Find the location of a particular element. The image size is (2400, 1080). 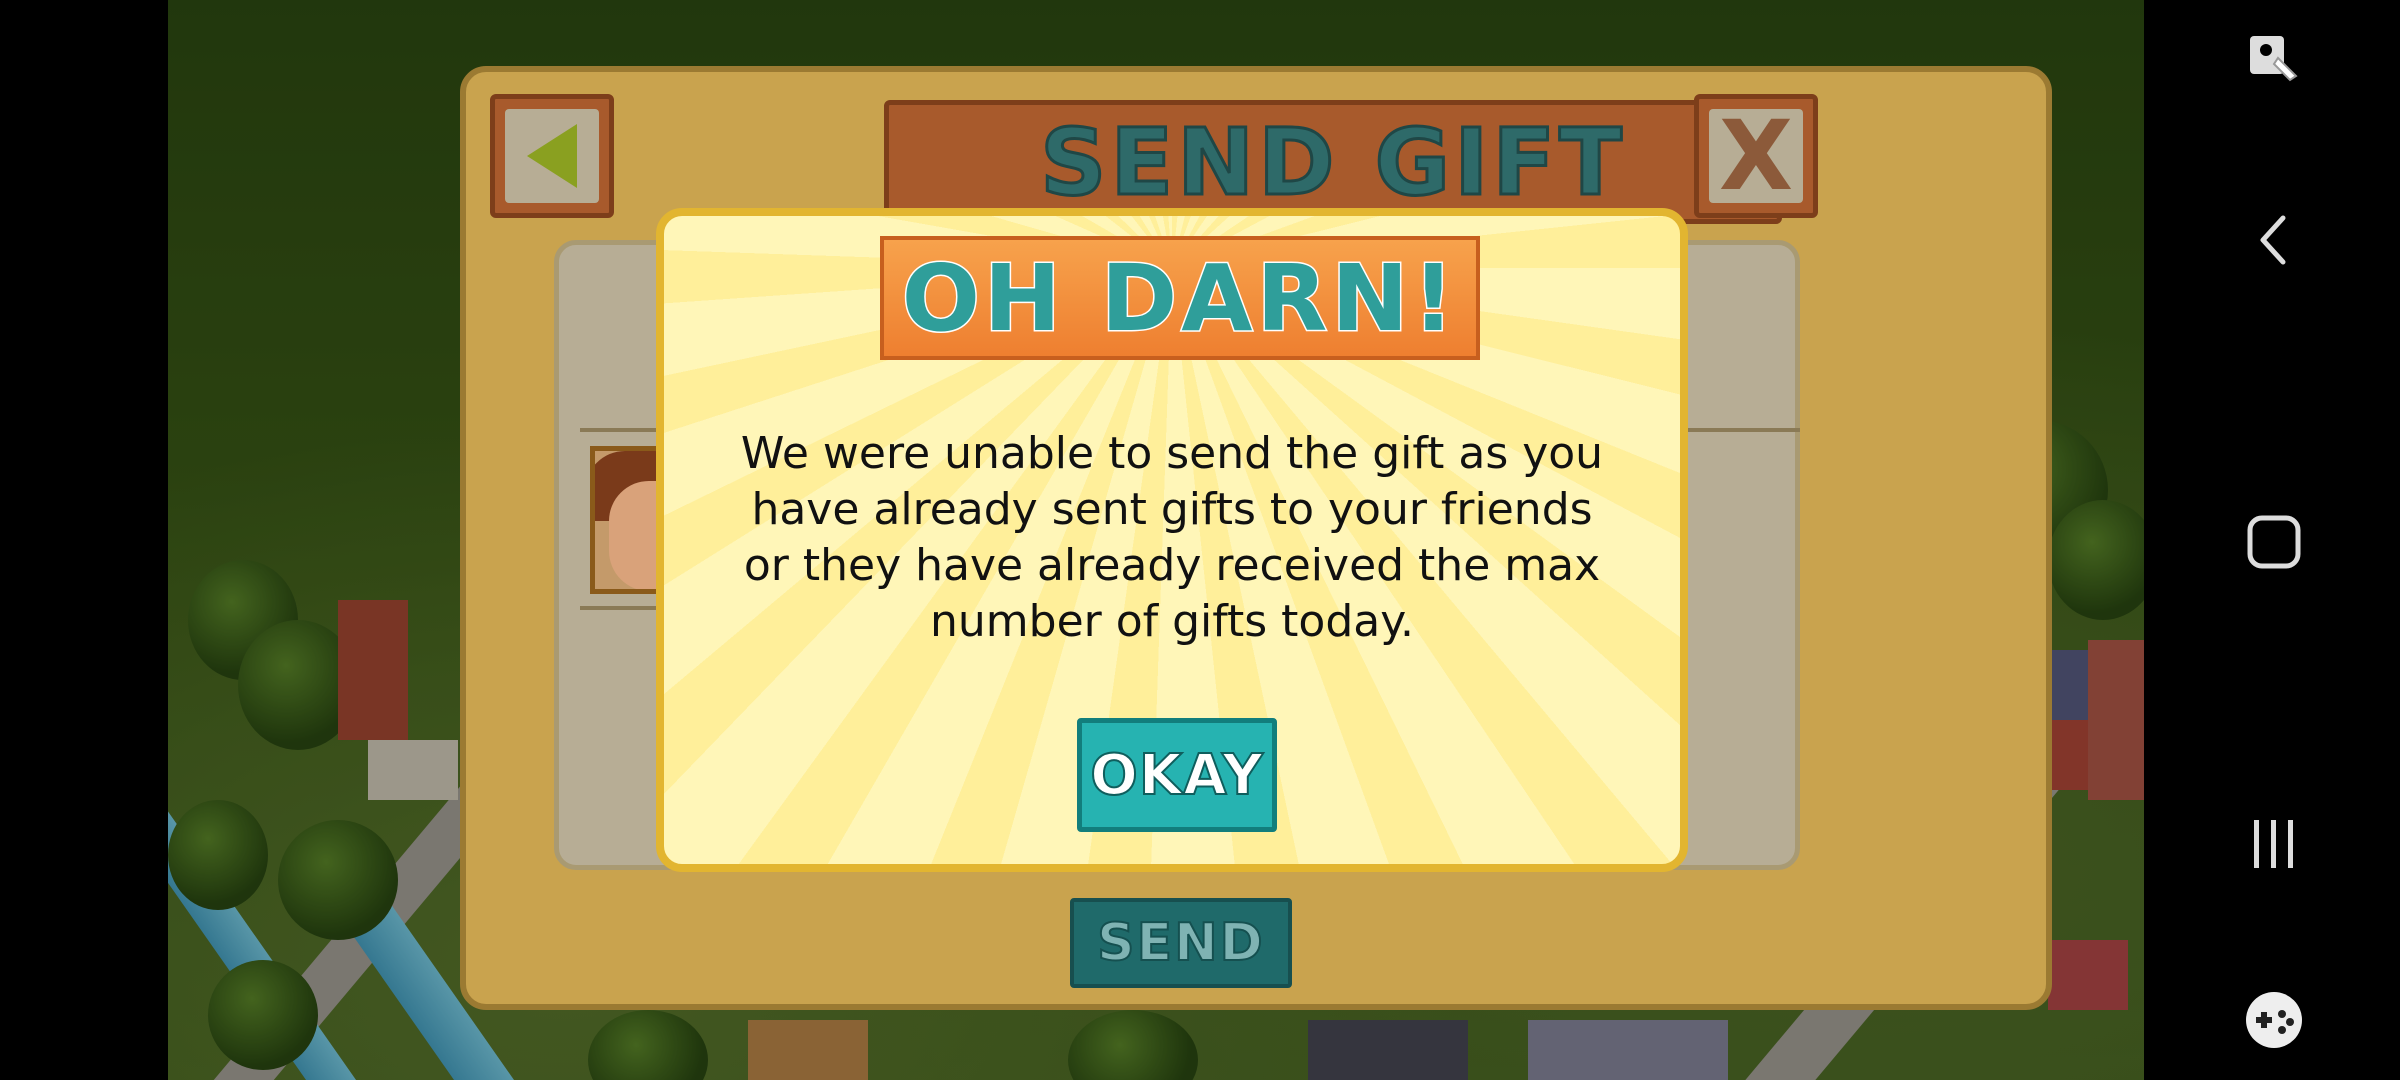

screen-pin-button is located at coordinates (2274, 60).